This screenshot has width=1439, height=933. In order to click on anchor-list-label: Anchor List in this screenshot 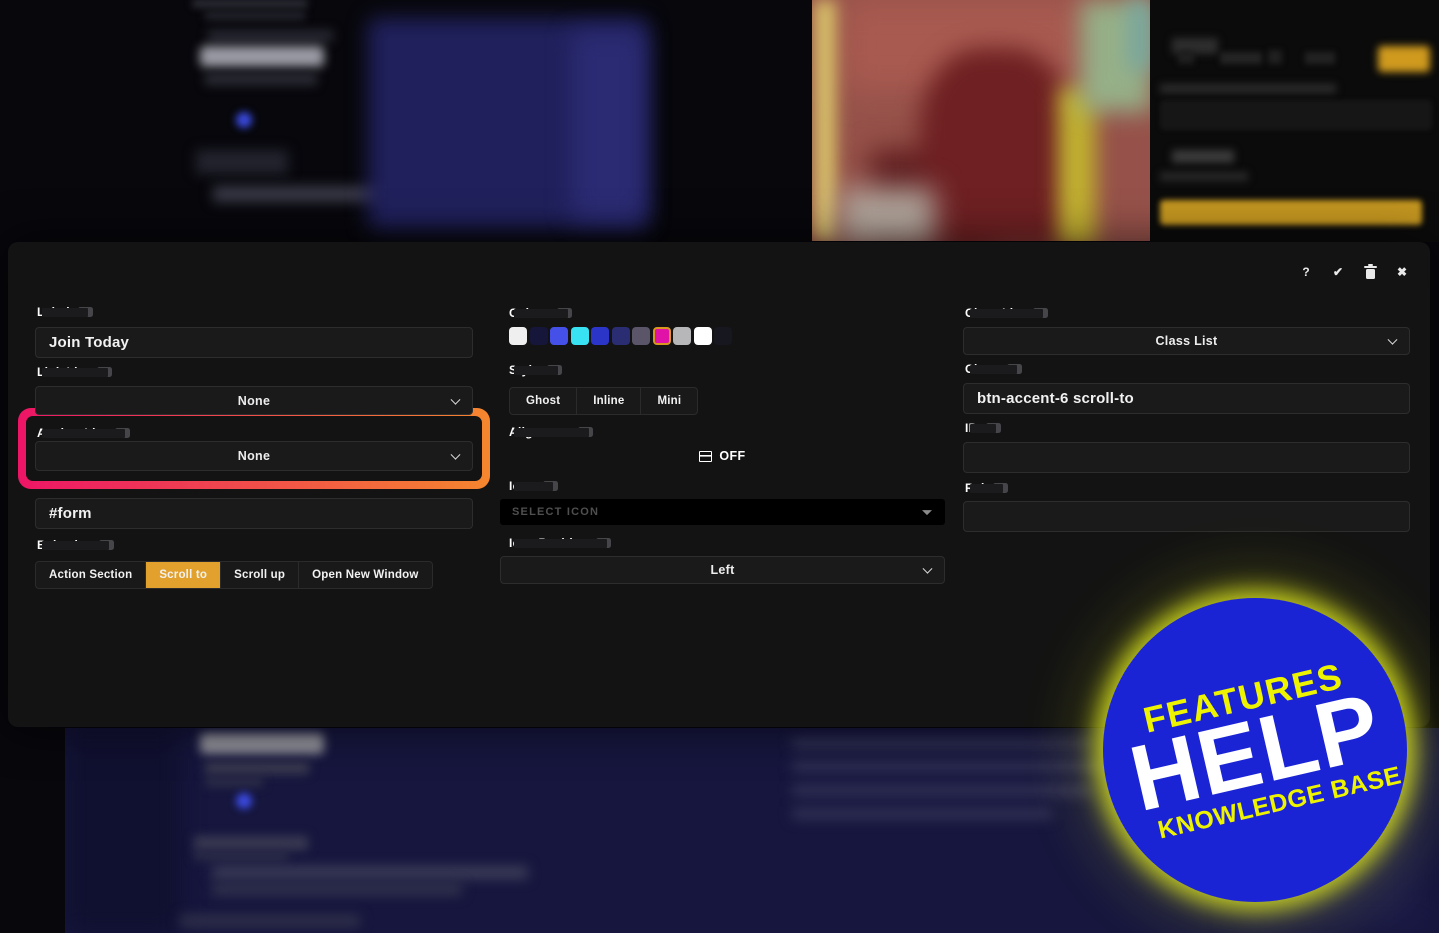, I will do `click(83, 433)`.